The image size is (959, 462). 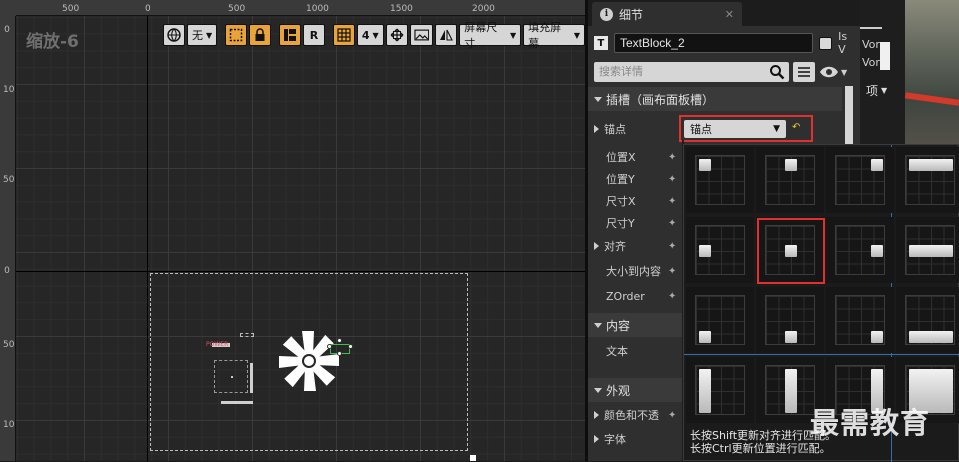 I want to click on prop-size-y: 尺寸Y ✦, so click(x=635, y=223).